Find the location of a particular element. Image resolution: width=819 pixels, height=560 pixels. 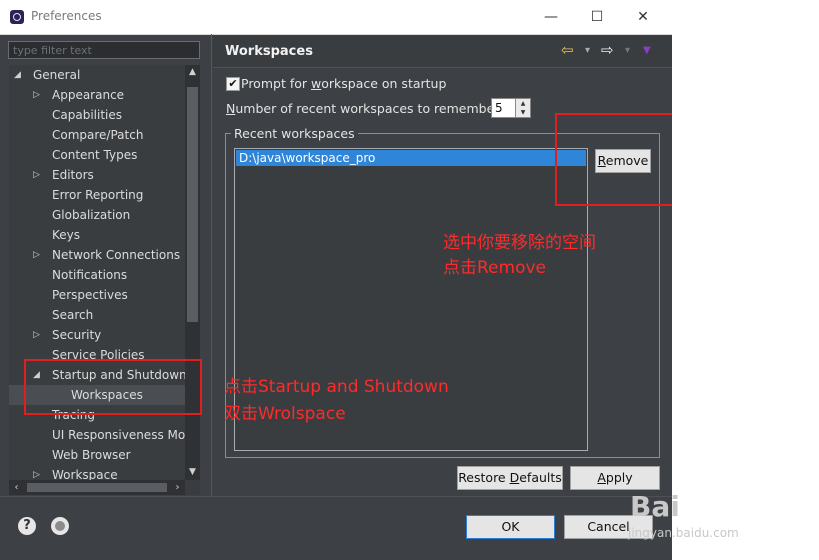

page-header: Workspaces ⇦ ▾ ⇨ ▾ ▼ is located at coordinates (442, 51).